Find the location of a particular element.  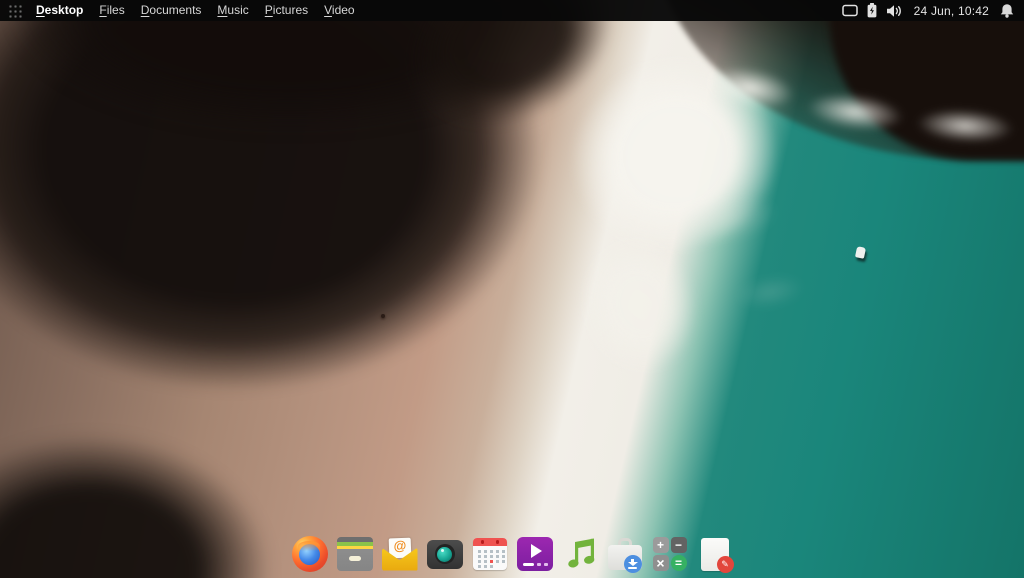

menu-pictures: Pictures is located at coordinates (286, 10).